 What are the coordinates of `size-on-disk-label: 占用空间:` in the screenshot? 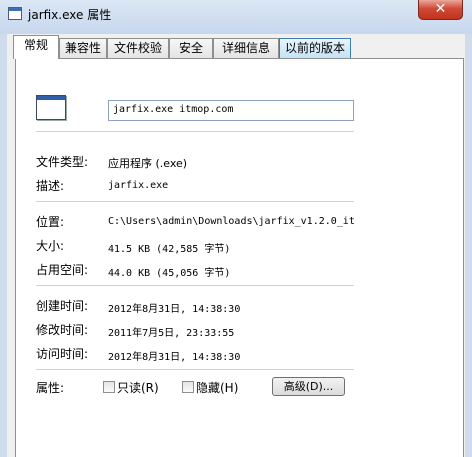 It's located at (62, 270).